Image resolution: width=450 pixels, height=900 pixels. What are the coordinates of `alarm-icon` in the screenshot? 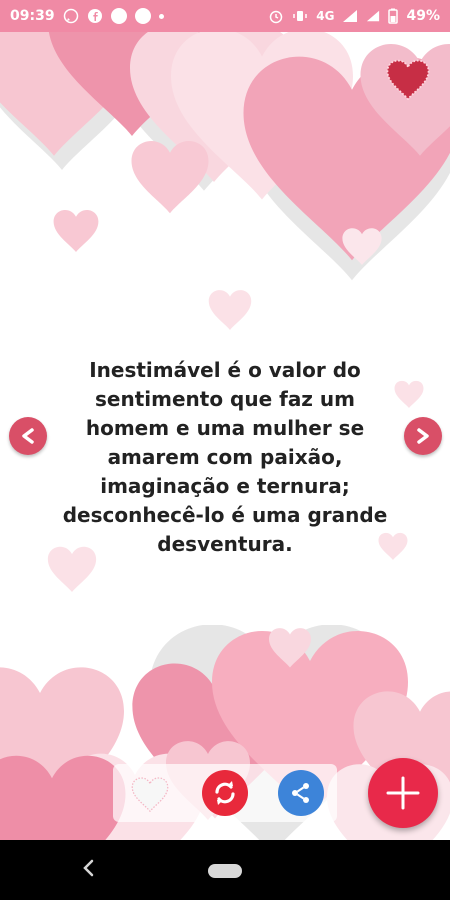 It's located at (276, 17).